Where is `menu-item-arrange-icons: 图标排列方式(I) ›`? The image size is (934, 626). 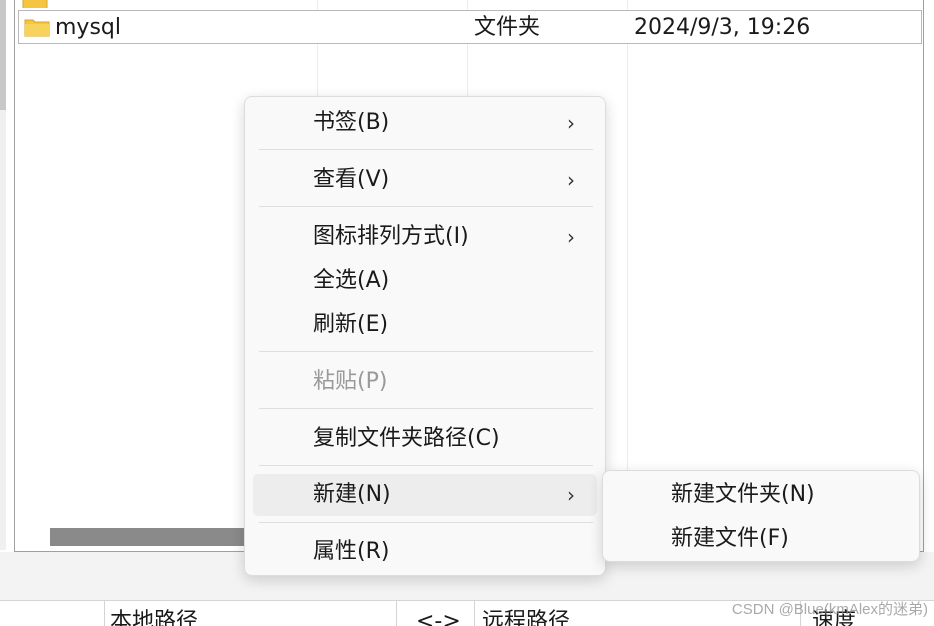
menu-item-arrange-icons: 图标排列方式(I) › is located at coordinates (425, 237).